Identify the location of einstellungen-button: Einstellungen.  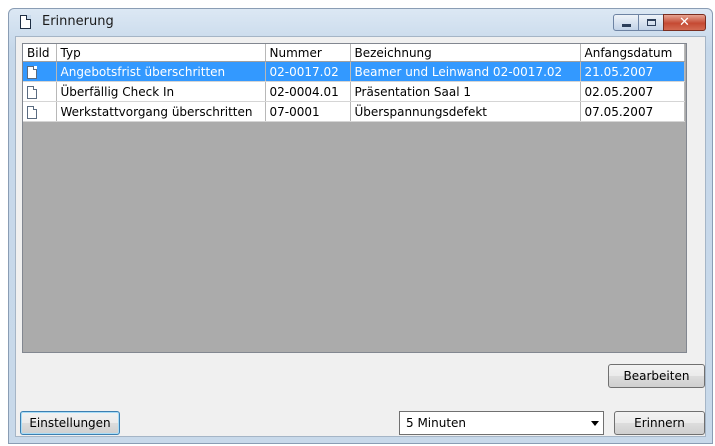
(70, 423).